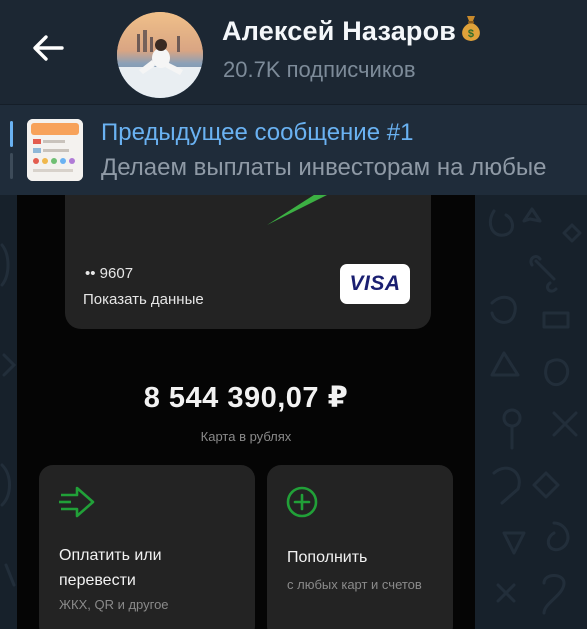  Describe the element at coordinates (55, 150) in the screenshot. I see `pinned-thumbnail` at that location.